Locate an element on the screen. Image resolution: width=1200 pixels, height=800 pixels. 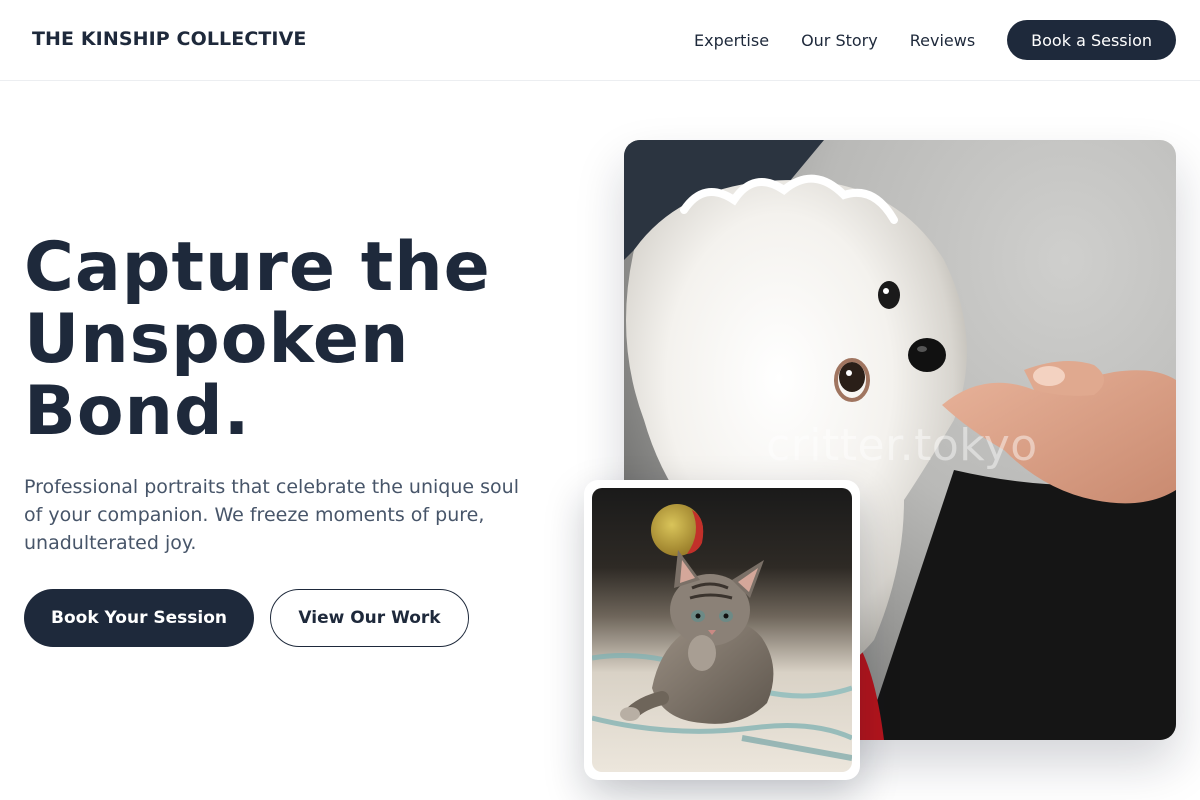
kitten-photo-card is located at coordinates (722, 630).